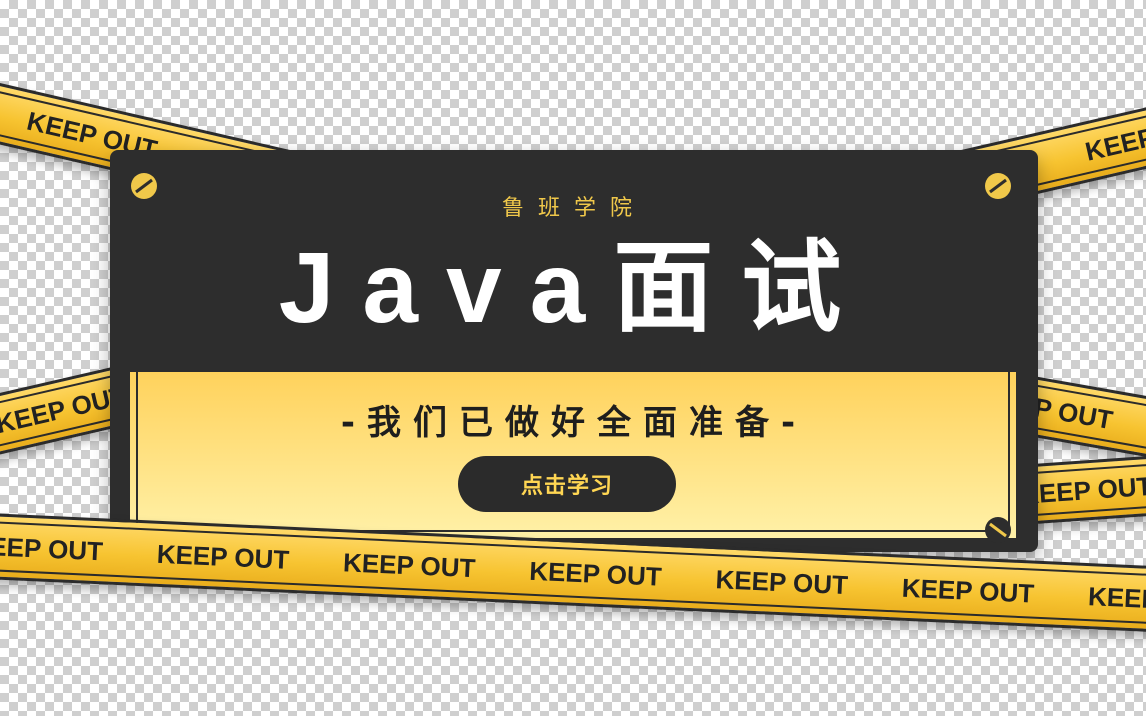 The height and width of the screenshot is (716, 1146). I want to click on screw-icon, so click(998, 530).